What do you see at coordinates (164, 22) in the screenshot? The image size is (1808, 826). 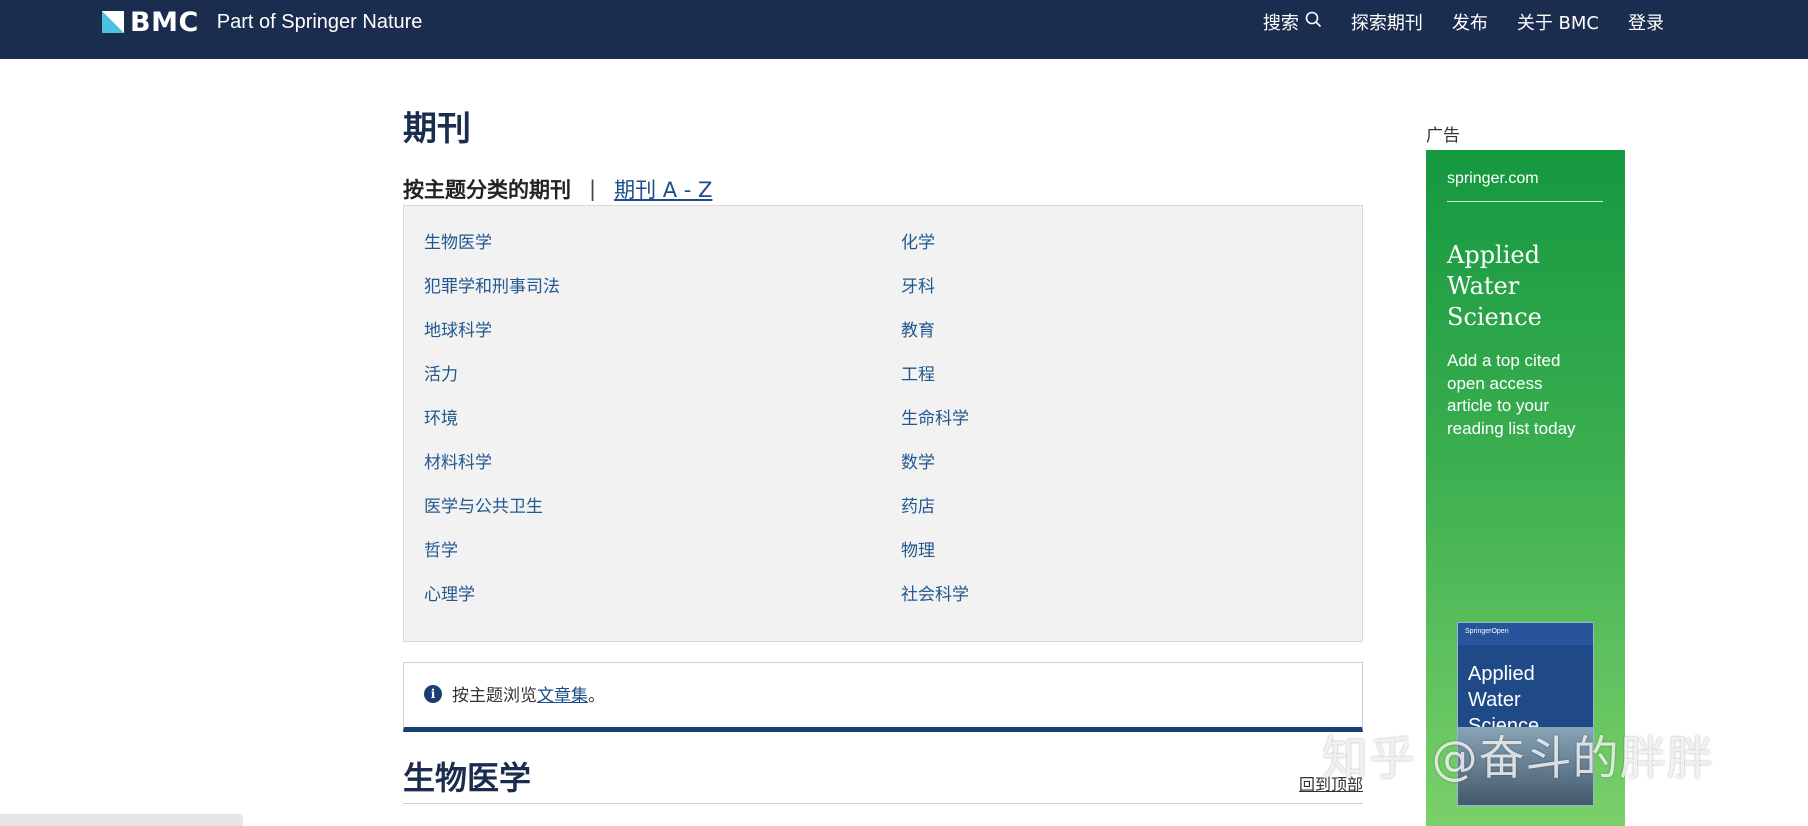 I see `logo-text: BMC` at bounding box center [164, 22].